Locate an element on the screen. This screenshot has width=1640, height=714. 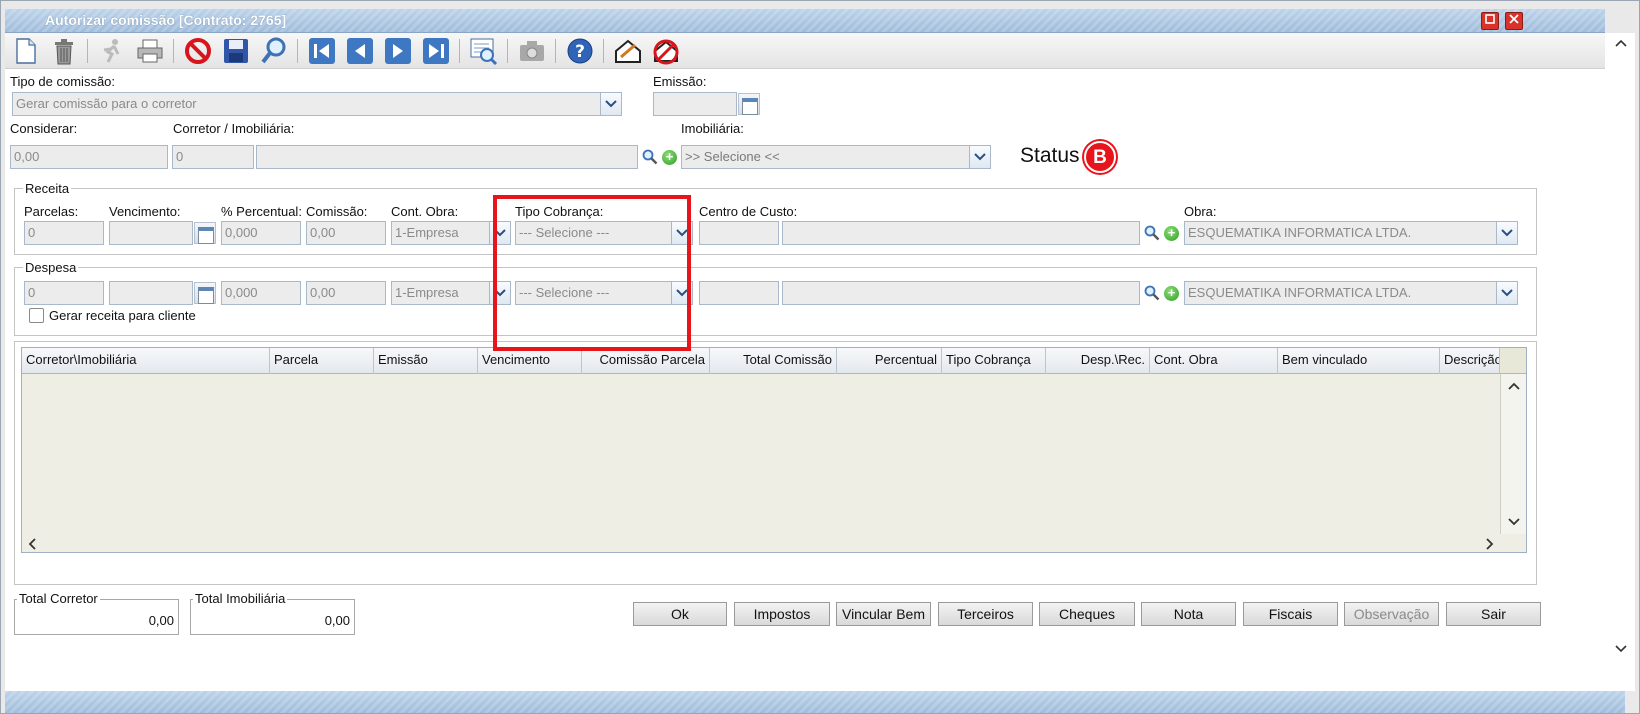
column-header: Comissão Parcela is located at coordinates (646, 361).